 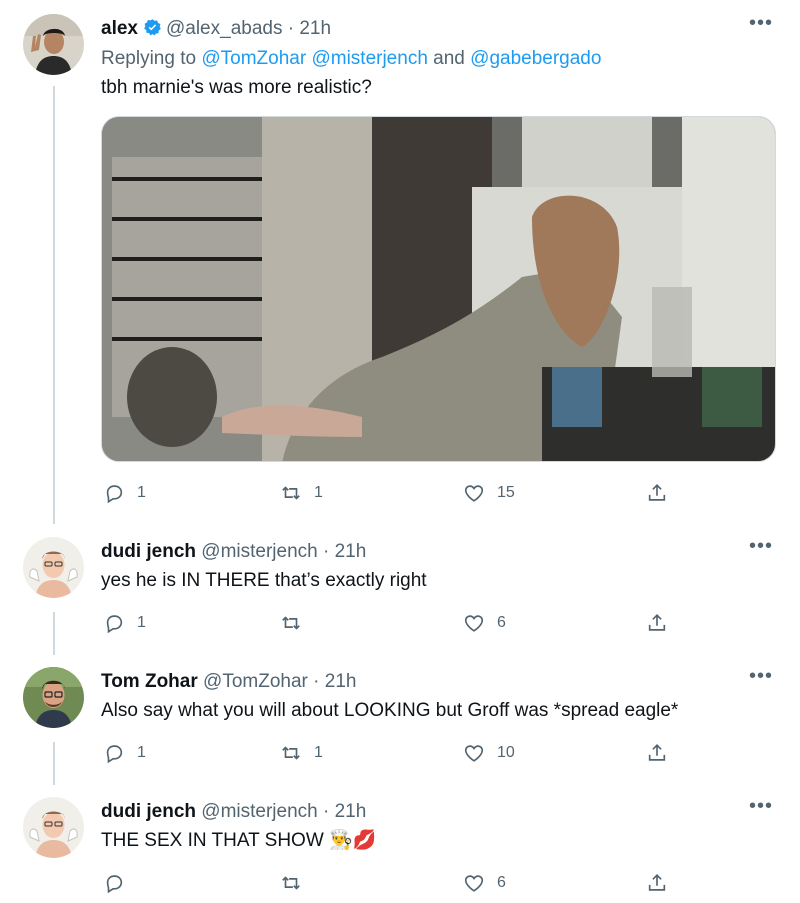 I want to click on tweet-actions: 1 6, so click(x=386, y=623).